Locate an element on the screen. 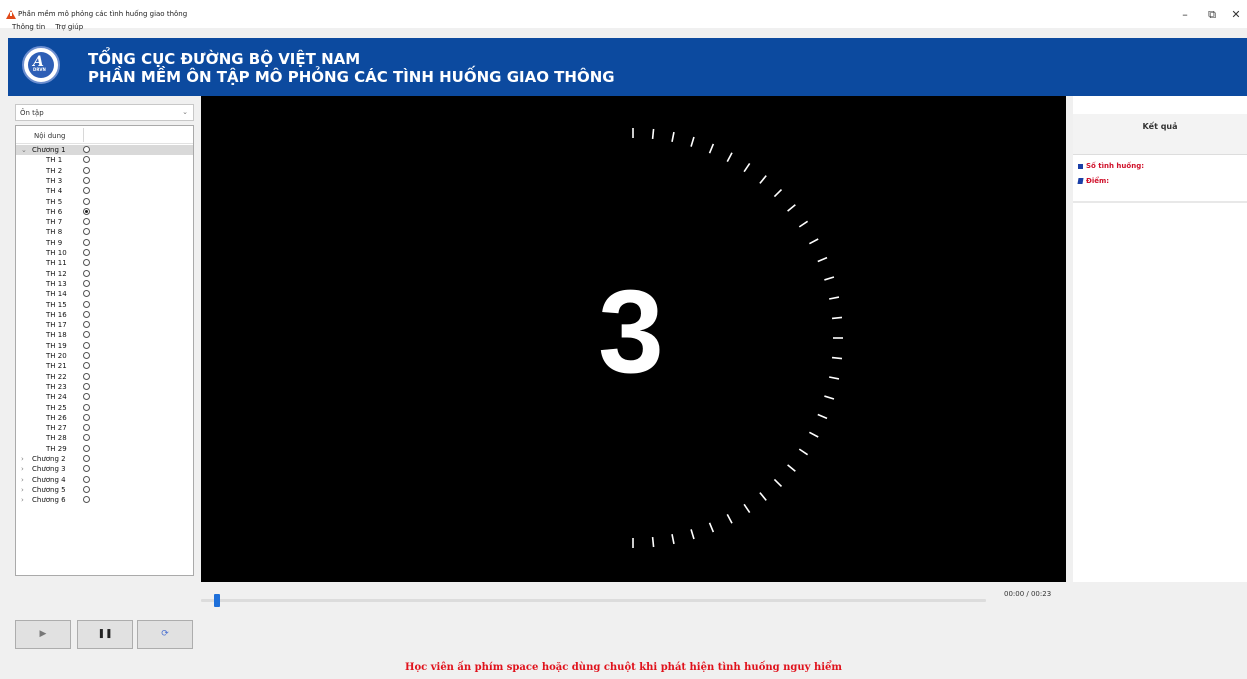  chevron-down-icon: ⌄ is located at coordinates (24, 150).